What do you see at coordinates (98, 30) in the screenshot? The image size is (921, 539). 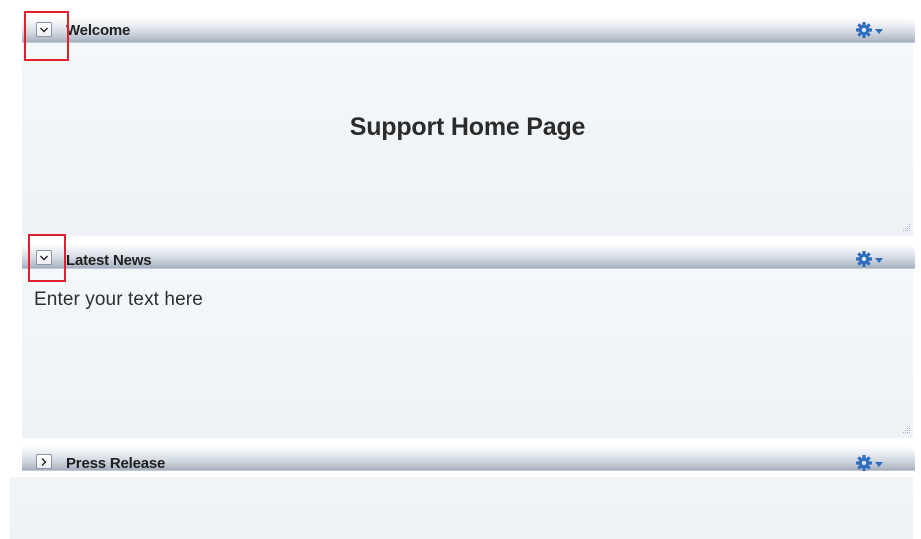 I see `welcome-panel-title: Welcome` at bounding box center [98, 30].